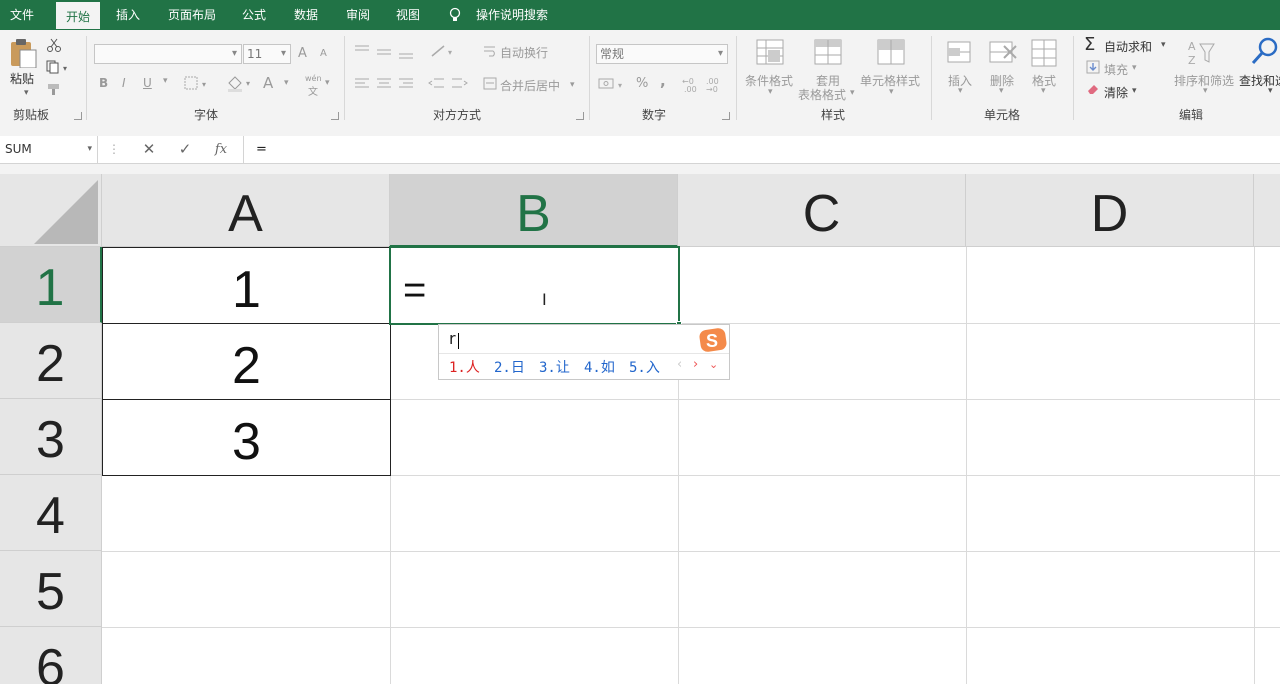 This screenshot has width=1280, height=684. What do you see at coordinates (580, 116) in the screenshot?
I see `alignment-launcher-icon` at bounding box center [580, 116].